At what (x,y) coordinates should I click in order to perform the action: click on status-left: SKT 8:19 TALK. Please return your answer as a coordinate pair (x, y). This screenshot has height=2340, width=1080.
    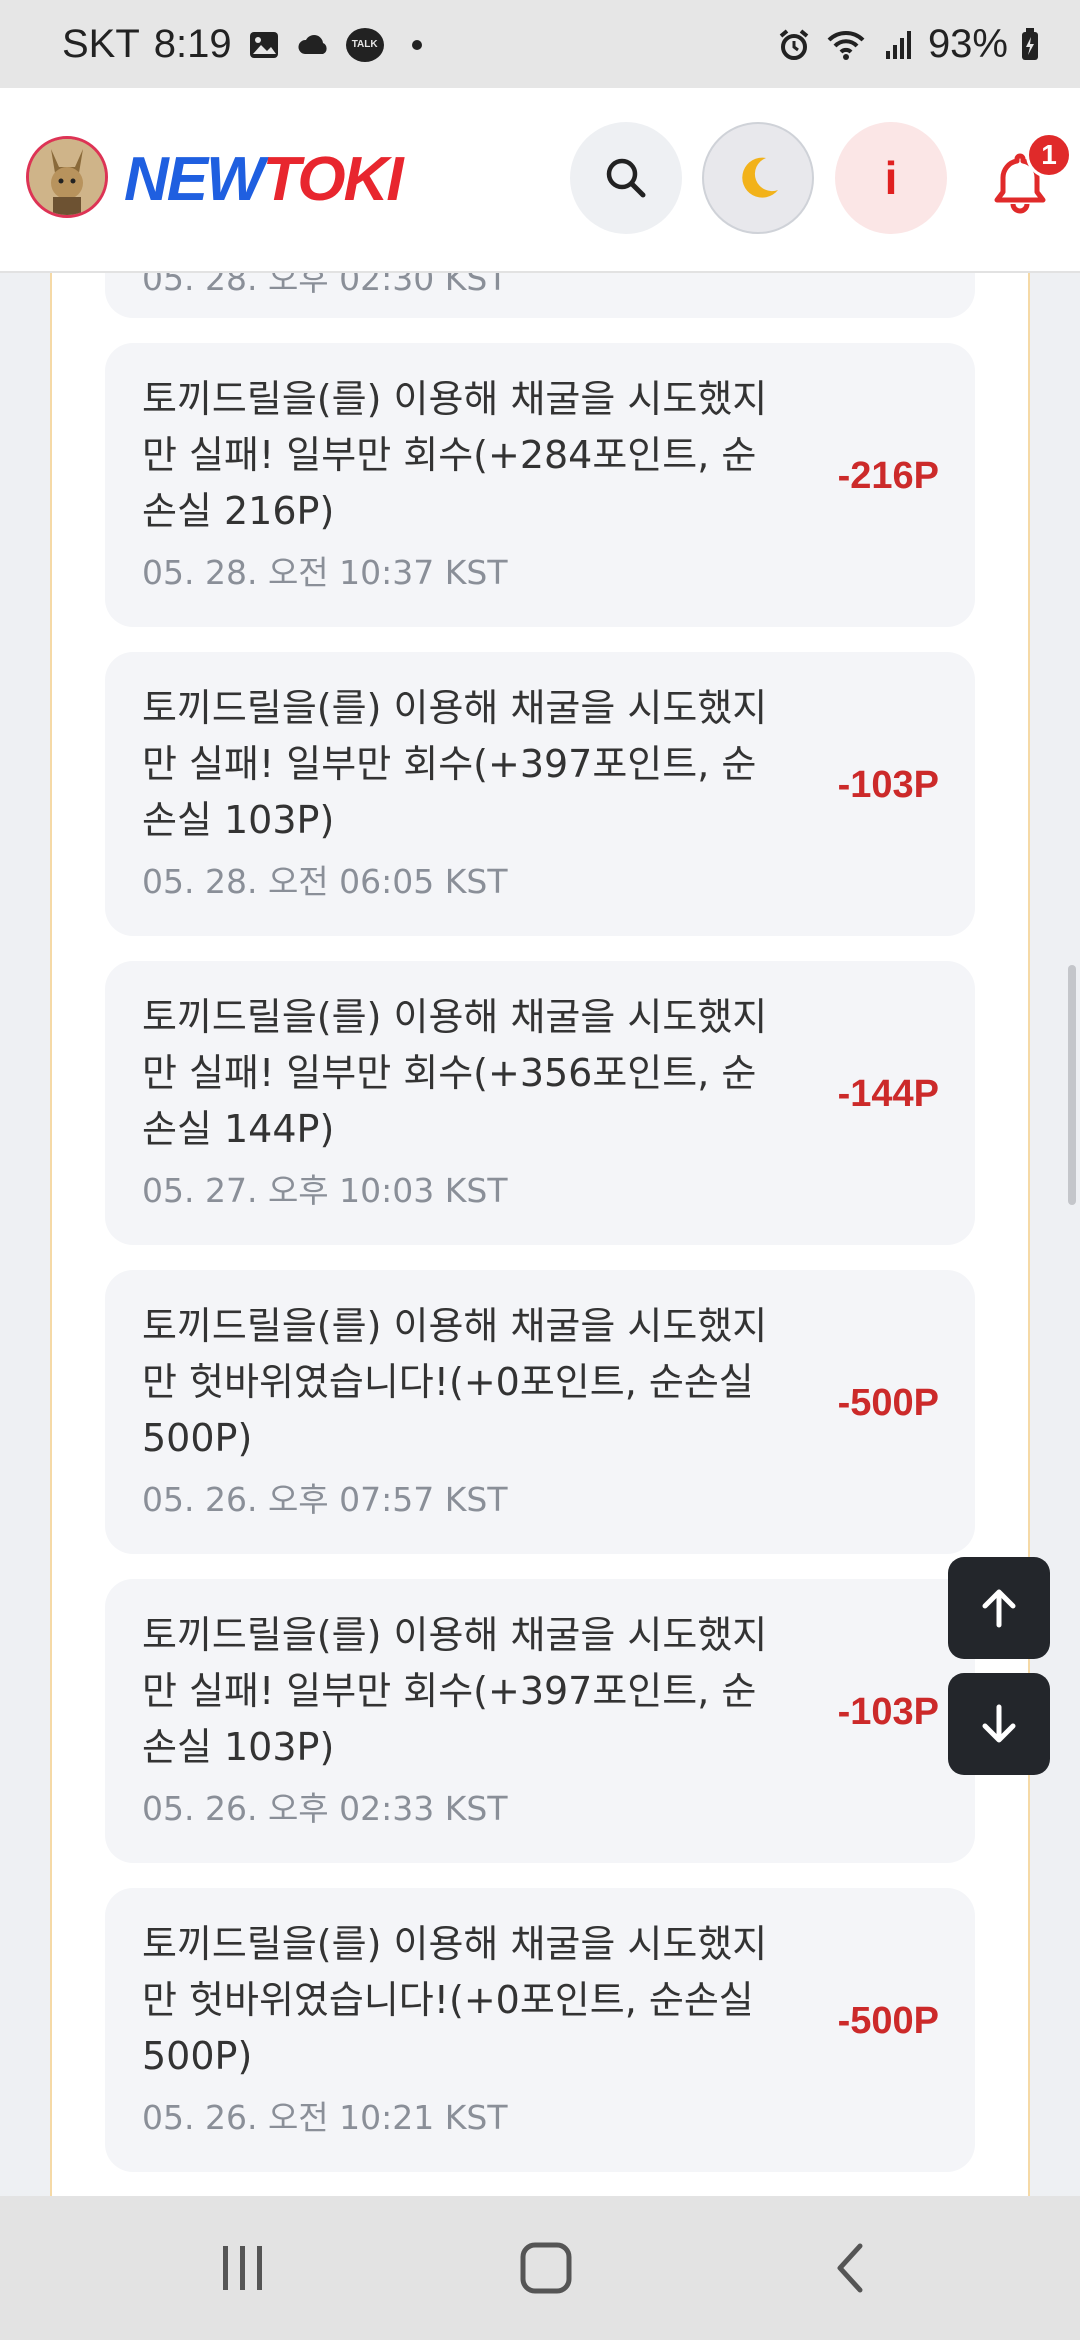
    Looking at the image, I should click on (242, 44).